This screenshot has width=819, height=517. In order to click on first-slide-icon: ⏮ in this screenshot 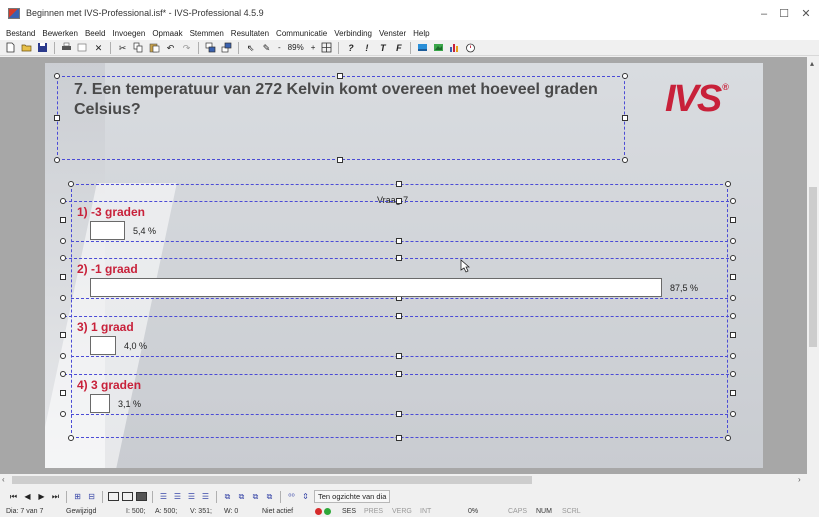, I will do `click(13, 496)`.